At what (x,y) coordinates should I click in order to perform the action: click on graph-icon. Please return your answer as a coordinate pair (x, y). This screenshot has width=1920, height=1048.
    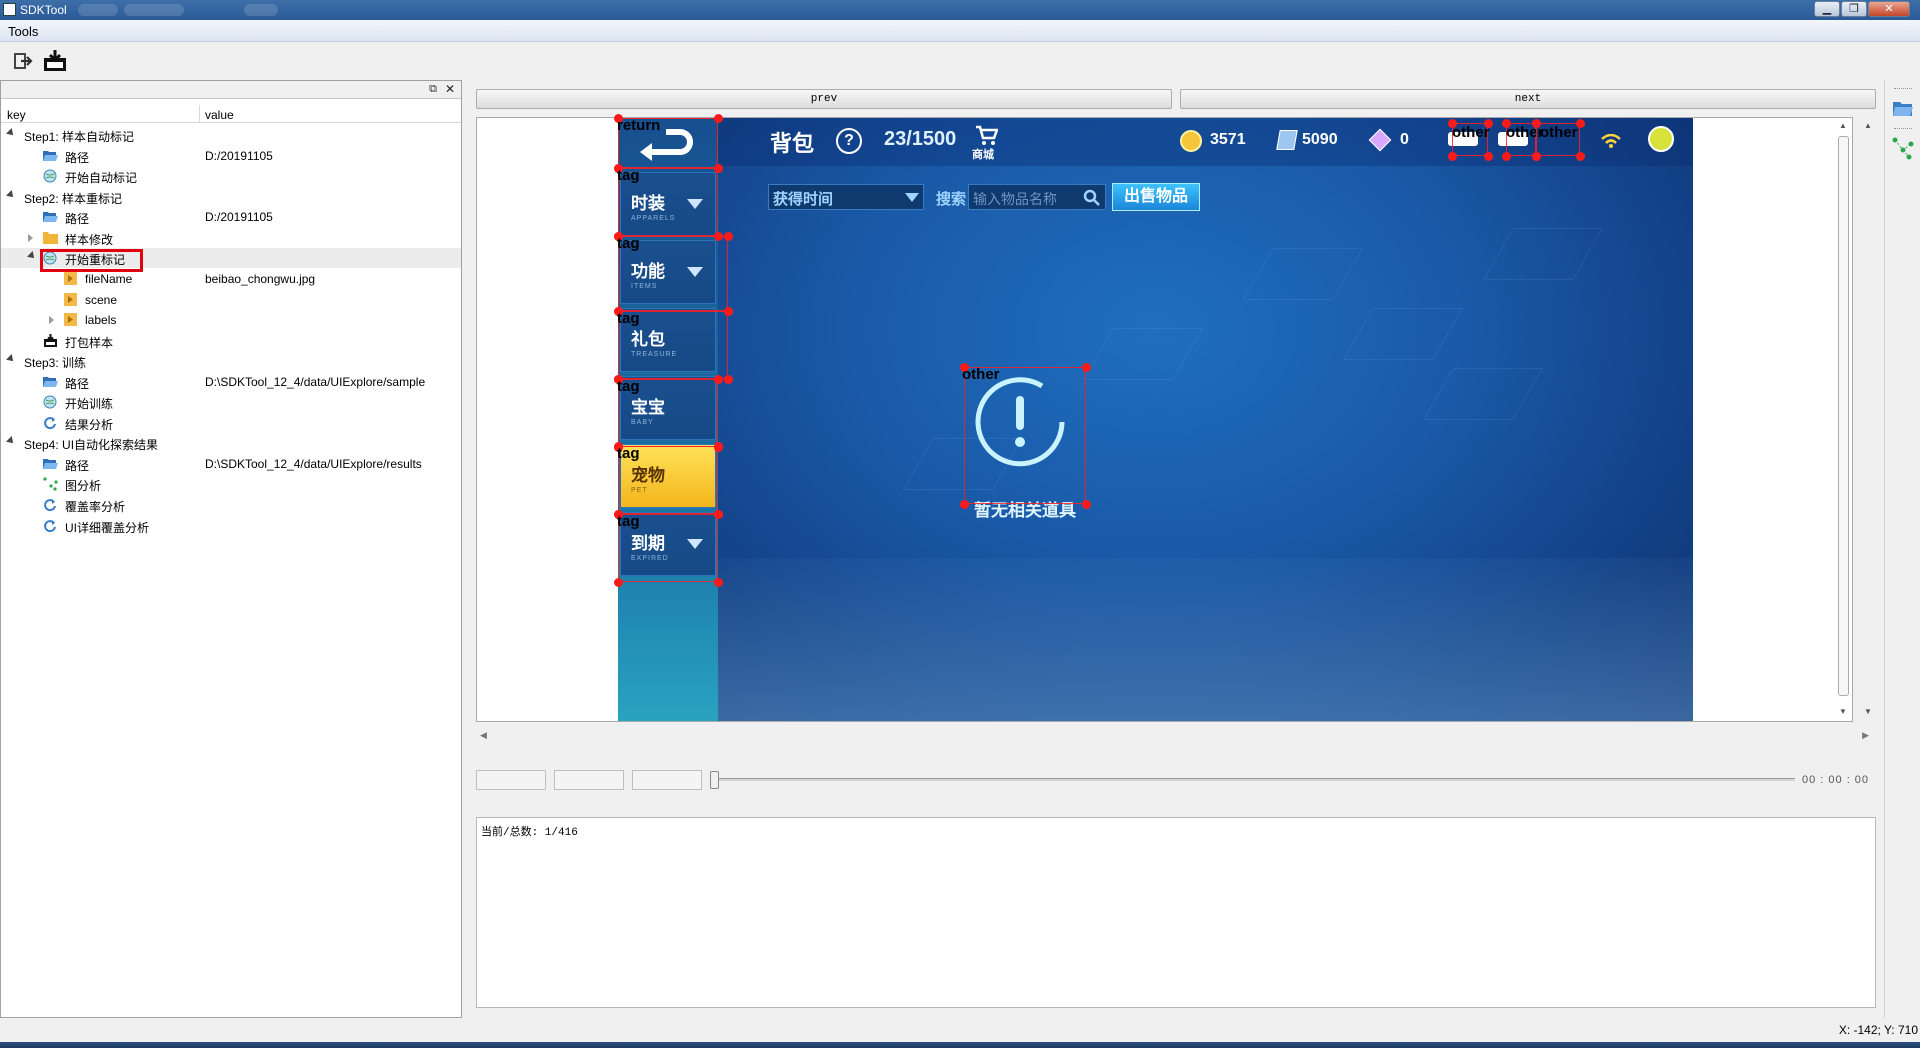
    Looking at the image, I should click on (1903, 148).